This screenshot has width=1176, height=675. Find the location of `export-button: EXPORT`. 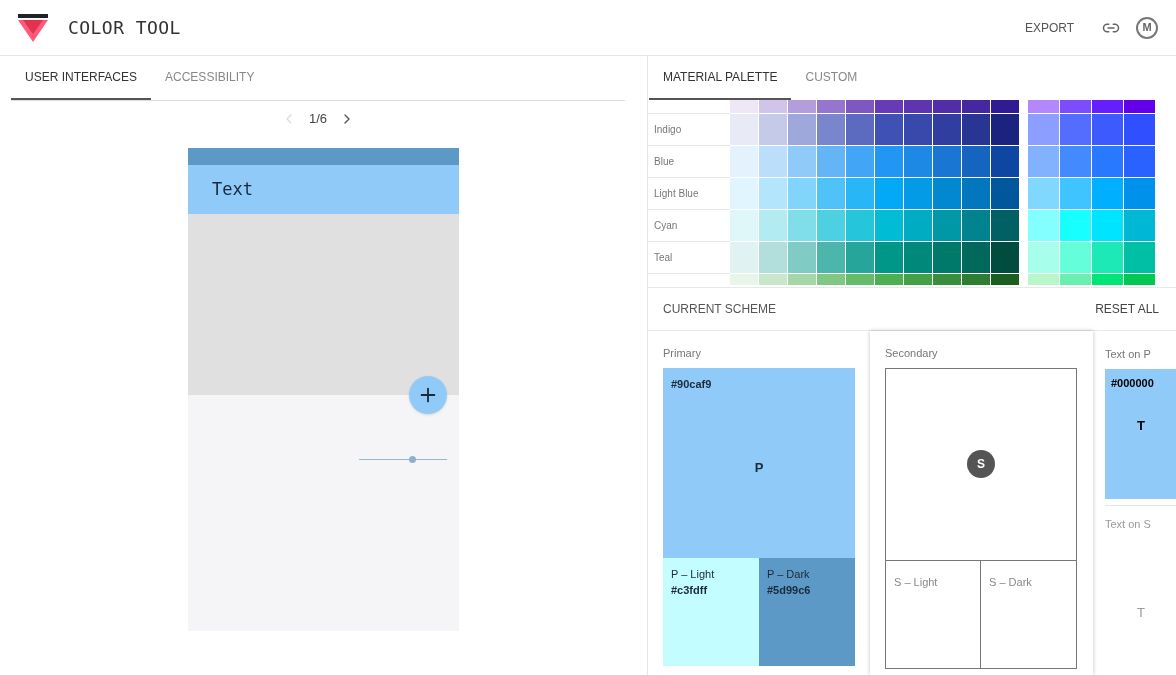

export-button: EXPORT is located at coordinates (1049, 27).